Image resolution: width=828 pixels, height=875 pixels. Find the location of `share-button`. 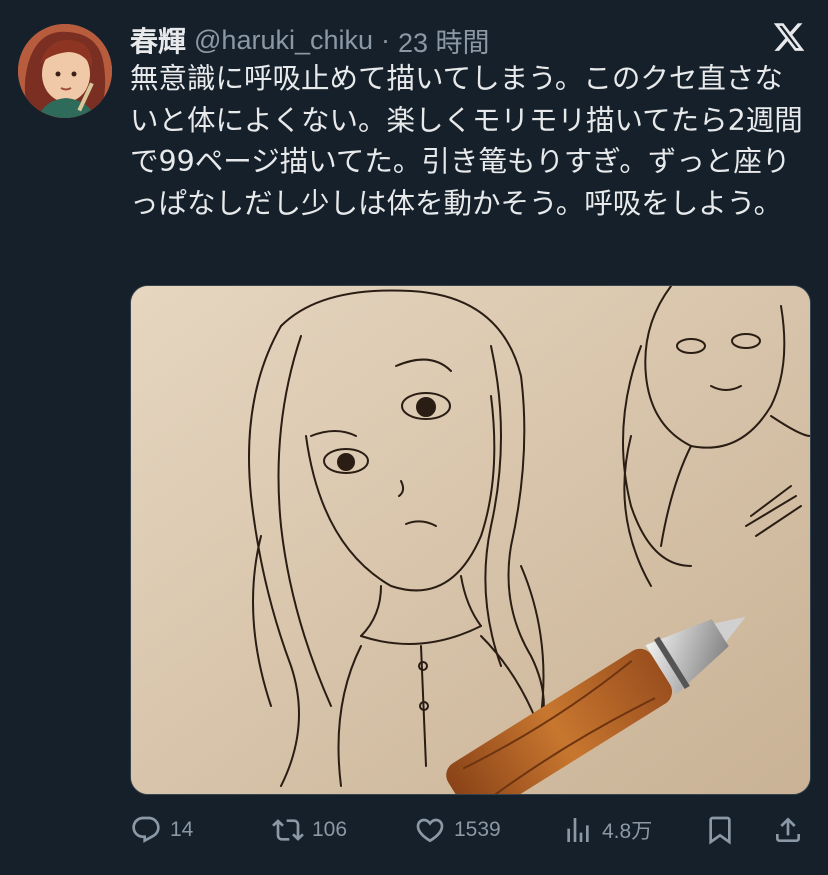

share-button is located at coordinates (788, 830).